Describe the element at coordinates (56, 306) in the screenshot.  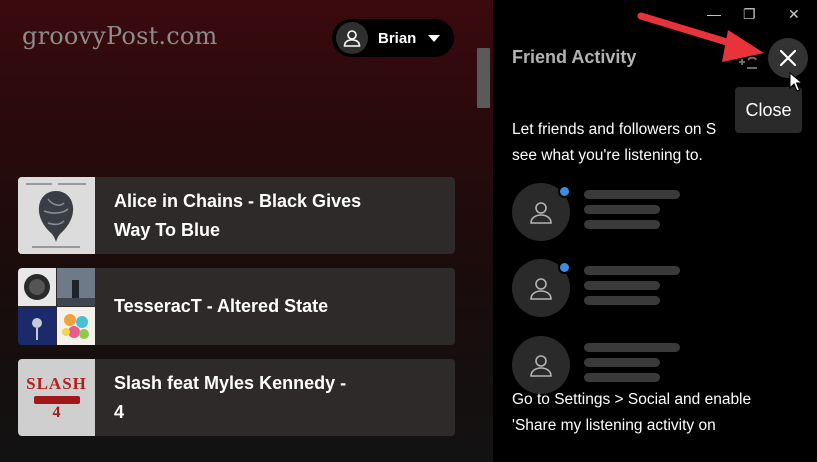
I see `album-art-tesseract` at that location.